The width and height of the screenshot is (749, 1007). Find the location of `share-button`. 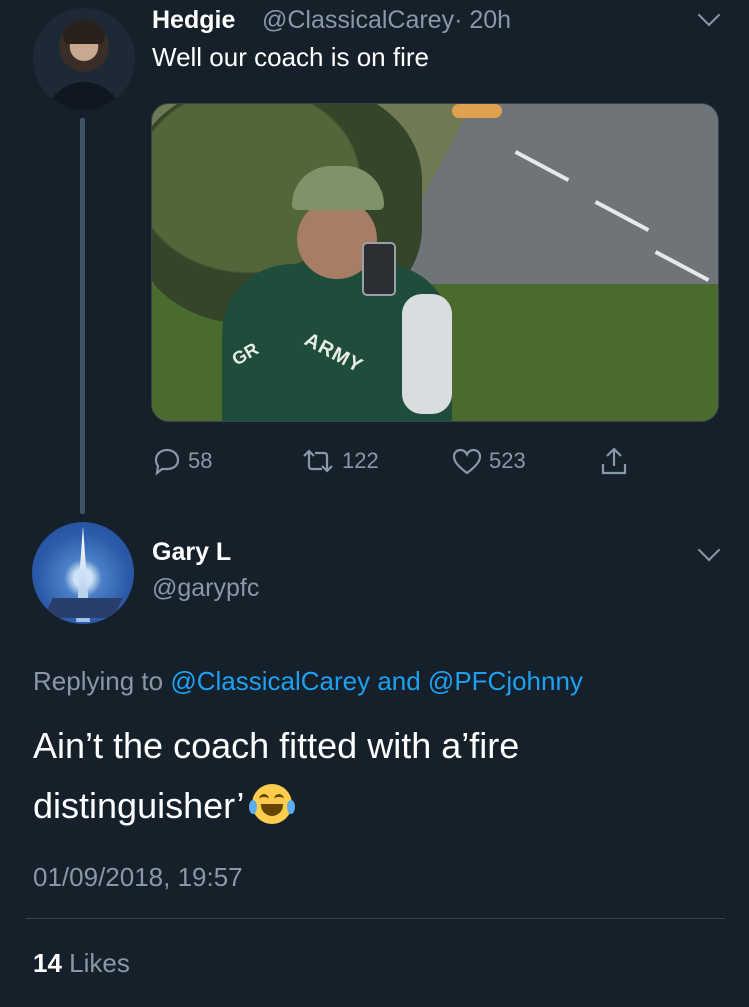

share-button is located at coordinates (614, 461).